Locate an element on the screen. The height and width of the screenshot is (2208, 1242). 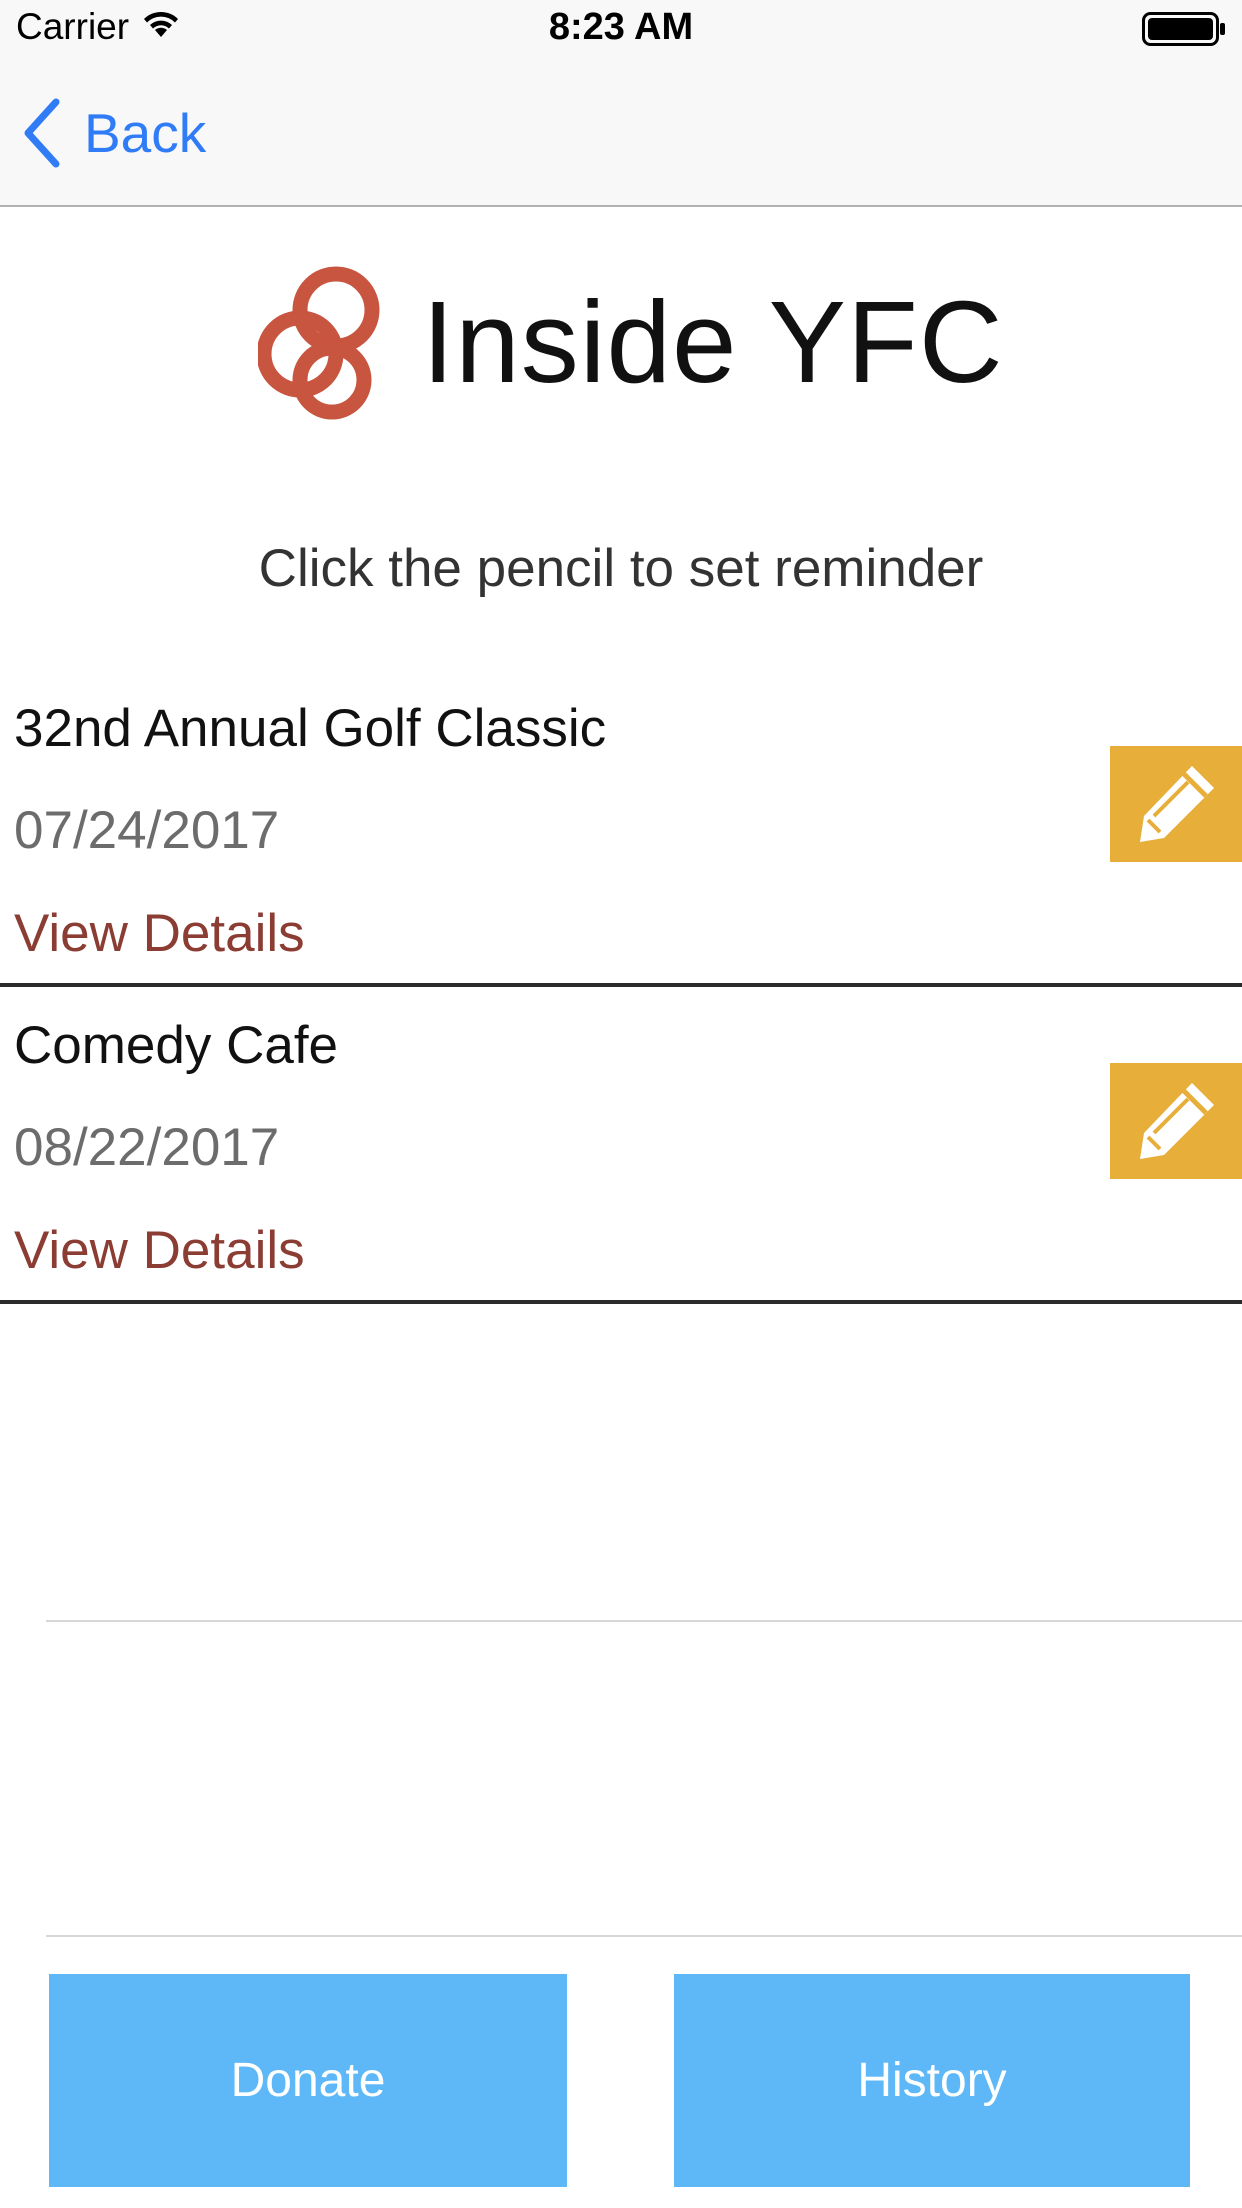
back-button: Back is located at coordinates (114, 133).